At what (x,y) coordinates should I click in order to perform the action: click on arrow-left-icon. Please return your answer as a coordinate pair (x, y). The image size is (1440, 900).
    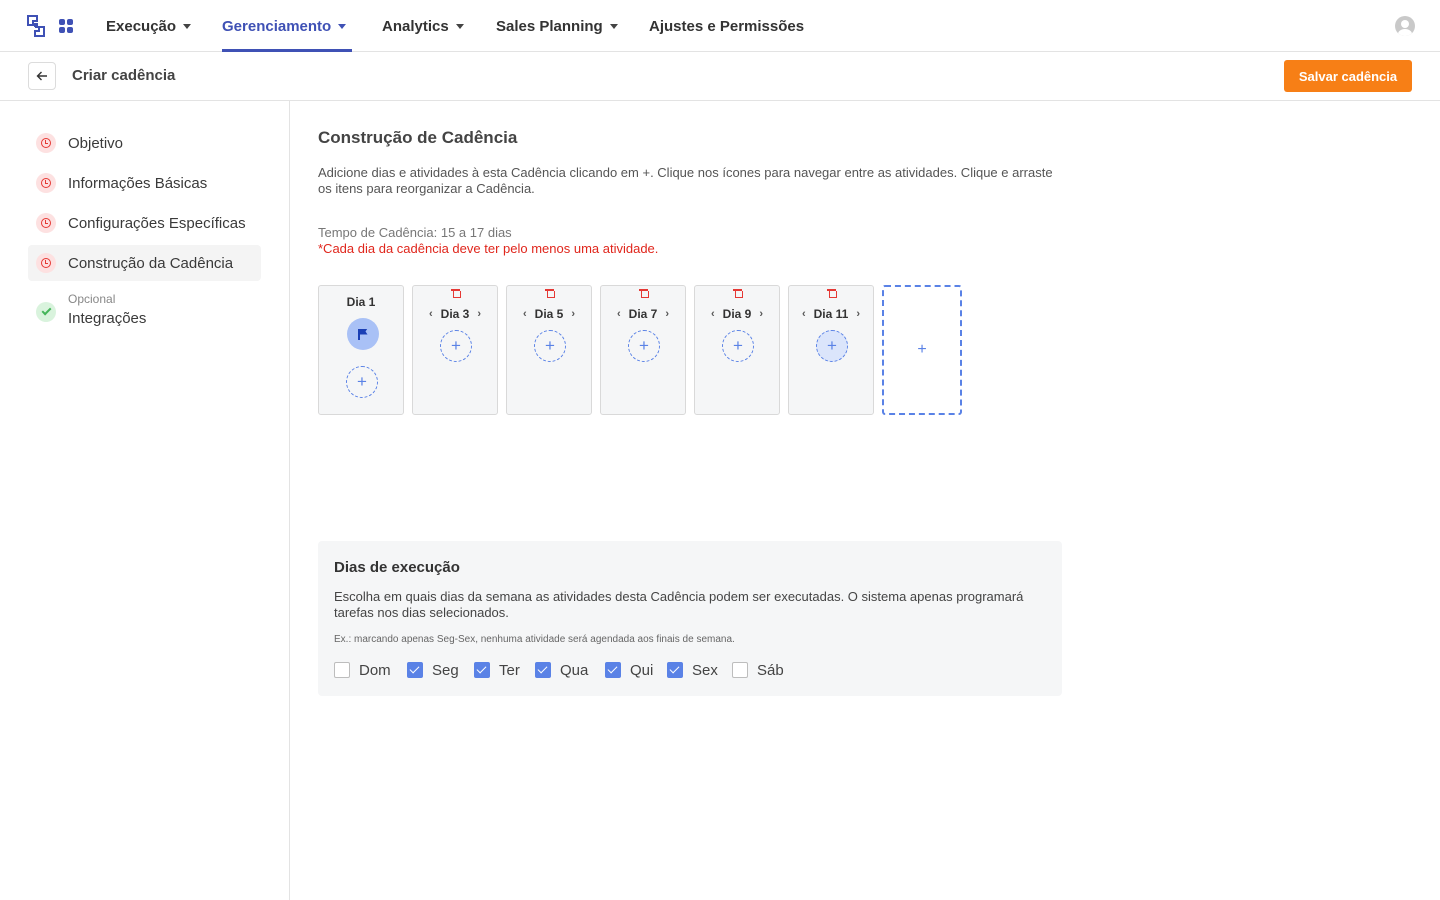
    Looking at the image, I should click on (41, 76).